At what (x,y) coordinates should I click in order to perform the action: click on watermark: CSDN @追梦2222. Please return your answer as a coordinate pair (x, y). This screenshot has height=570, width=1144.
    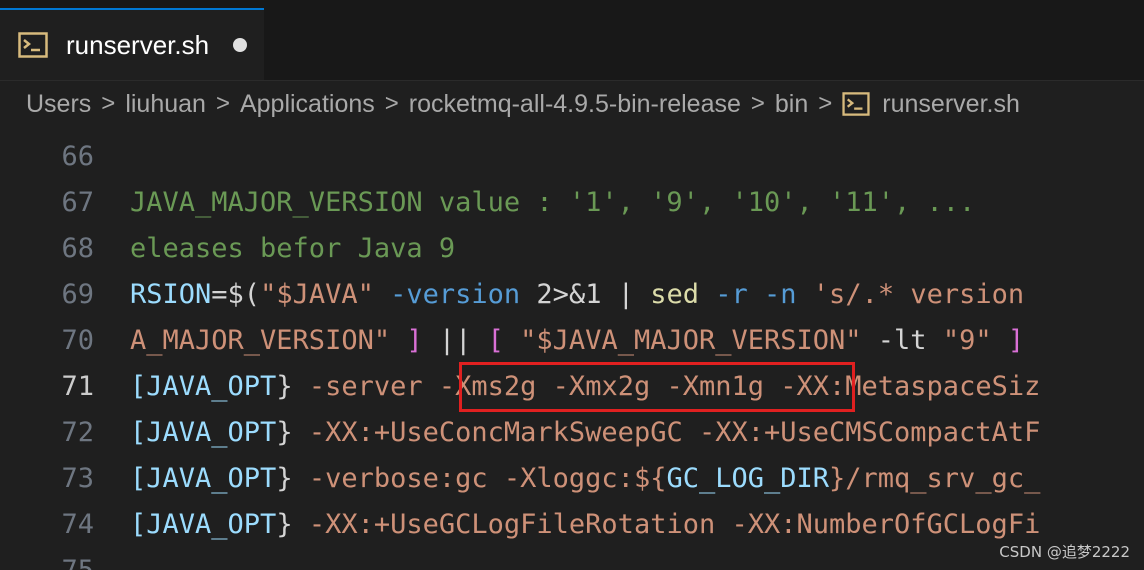
    Looking at the image, I should click on (1064, 552).